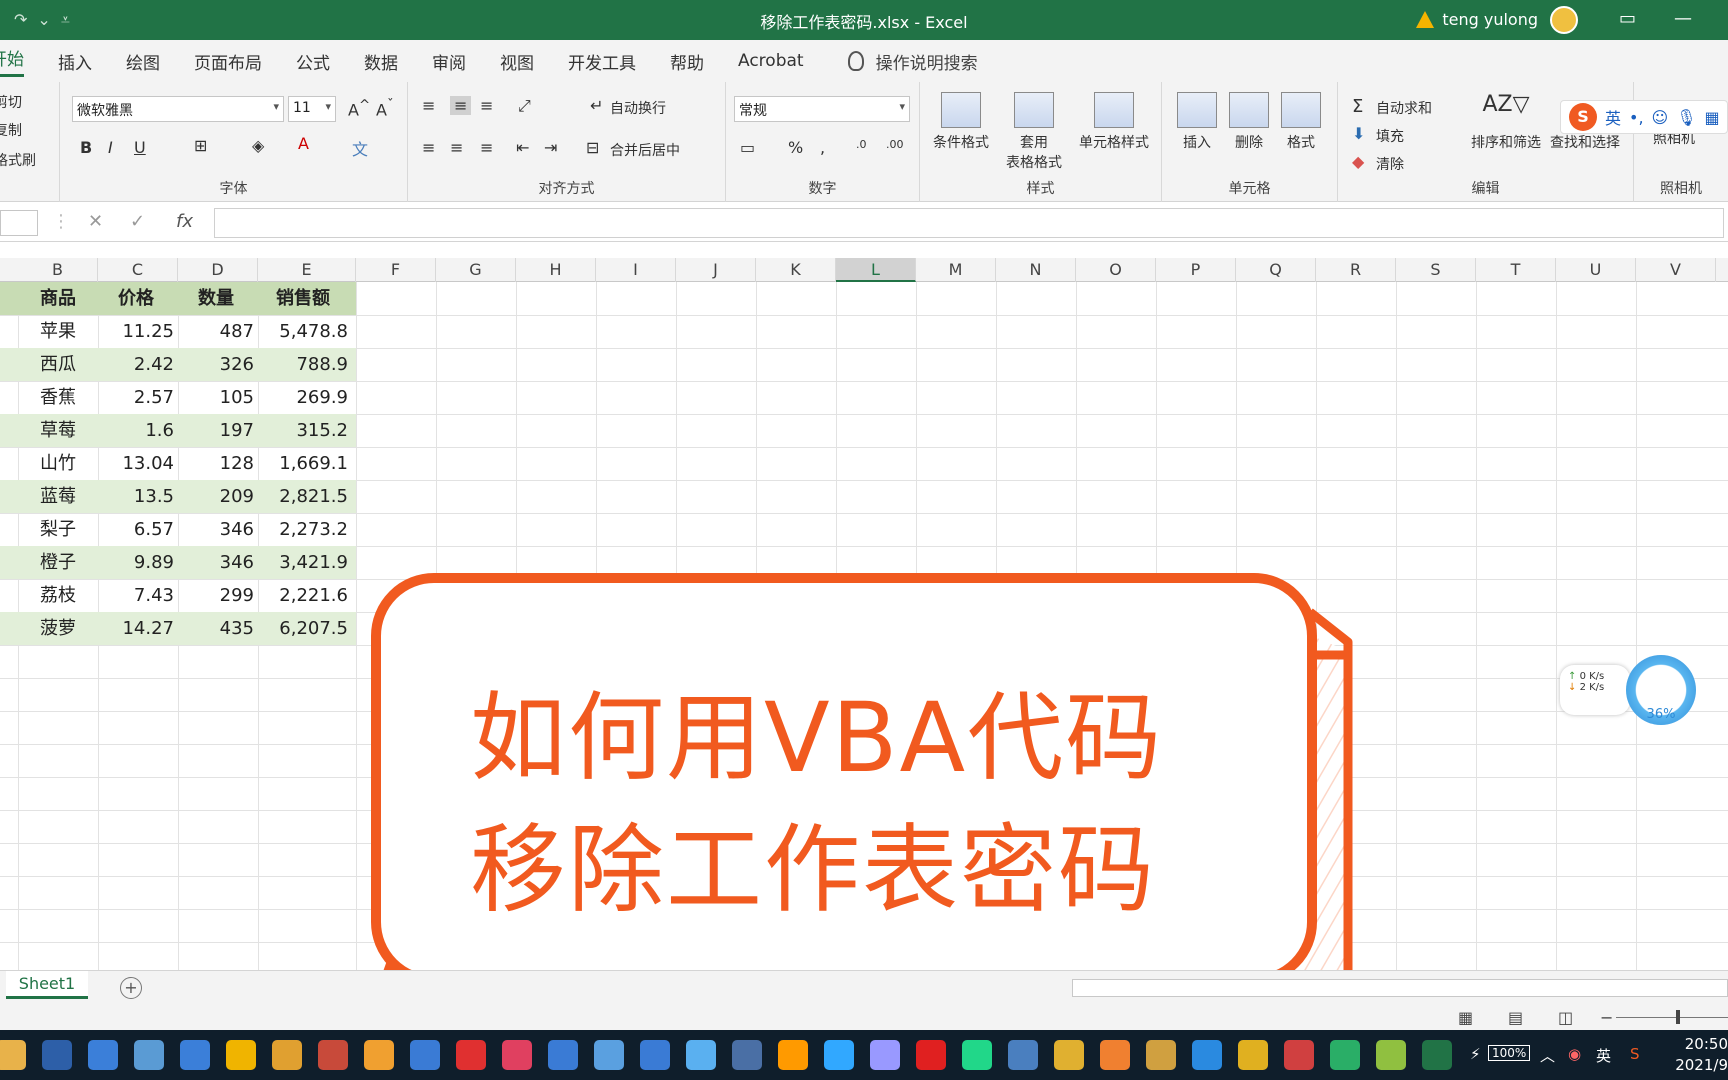 This screenshot has height=1080, width=1728. What do you see at coordinates (1276, 270) in the screenshot?
I see `column-header-q: Q` at bounding box center [1276, 270].